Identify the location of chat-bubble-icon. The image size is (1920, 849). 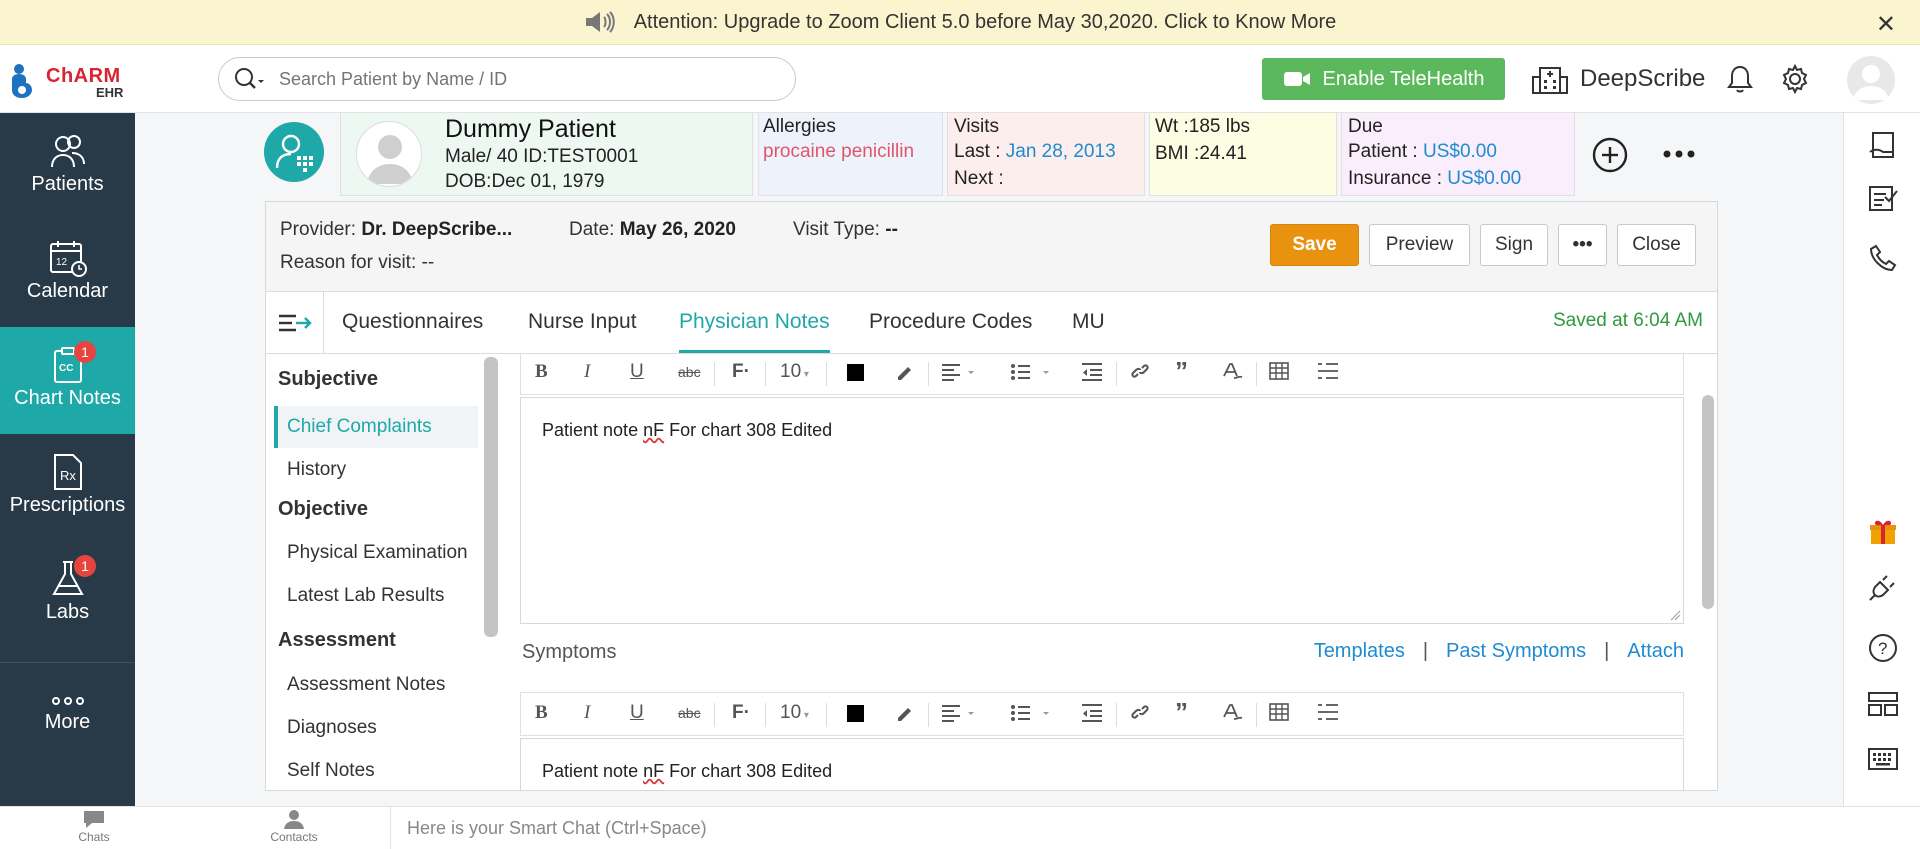
(94, 819).